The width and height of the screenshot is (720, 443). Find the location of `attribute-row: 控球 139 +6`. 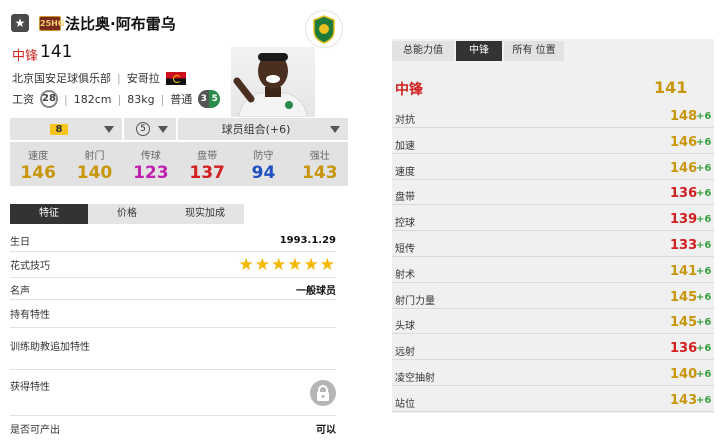

attribute-row: 控球 139 +6 is located at coordinates (553, 219).